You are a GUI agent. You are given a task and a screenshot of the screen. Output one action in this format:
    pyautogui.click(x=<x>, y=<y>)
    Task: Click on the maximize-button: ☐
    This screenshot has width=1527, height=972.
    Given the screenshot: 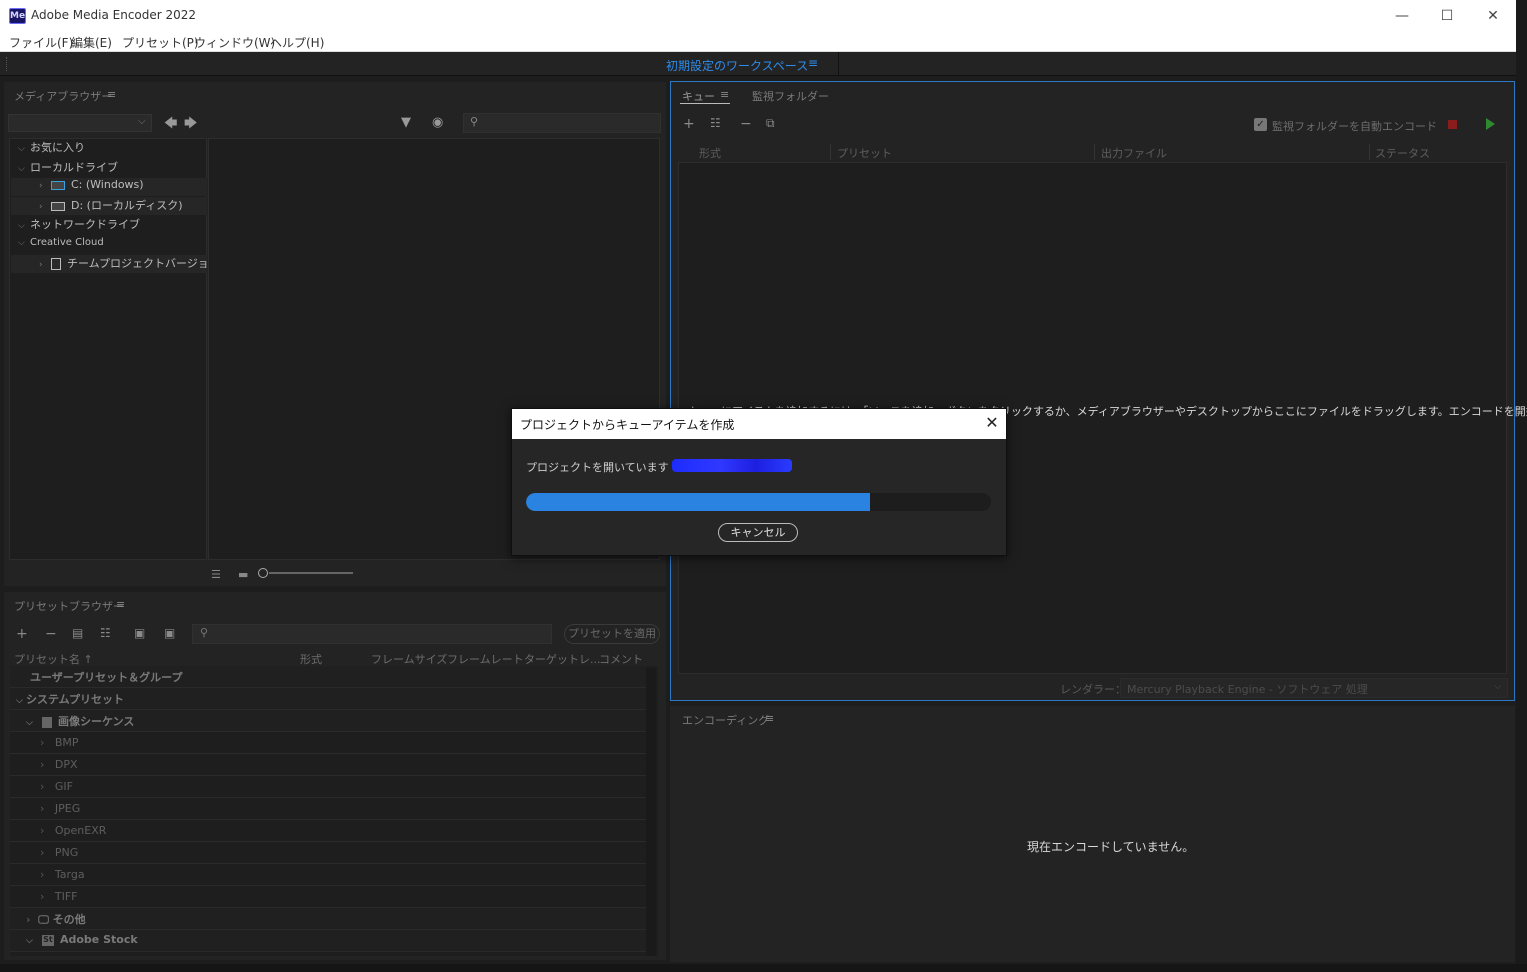 What is the action you would take?
    pyautogui.click(x=1447, y=16)
    